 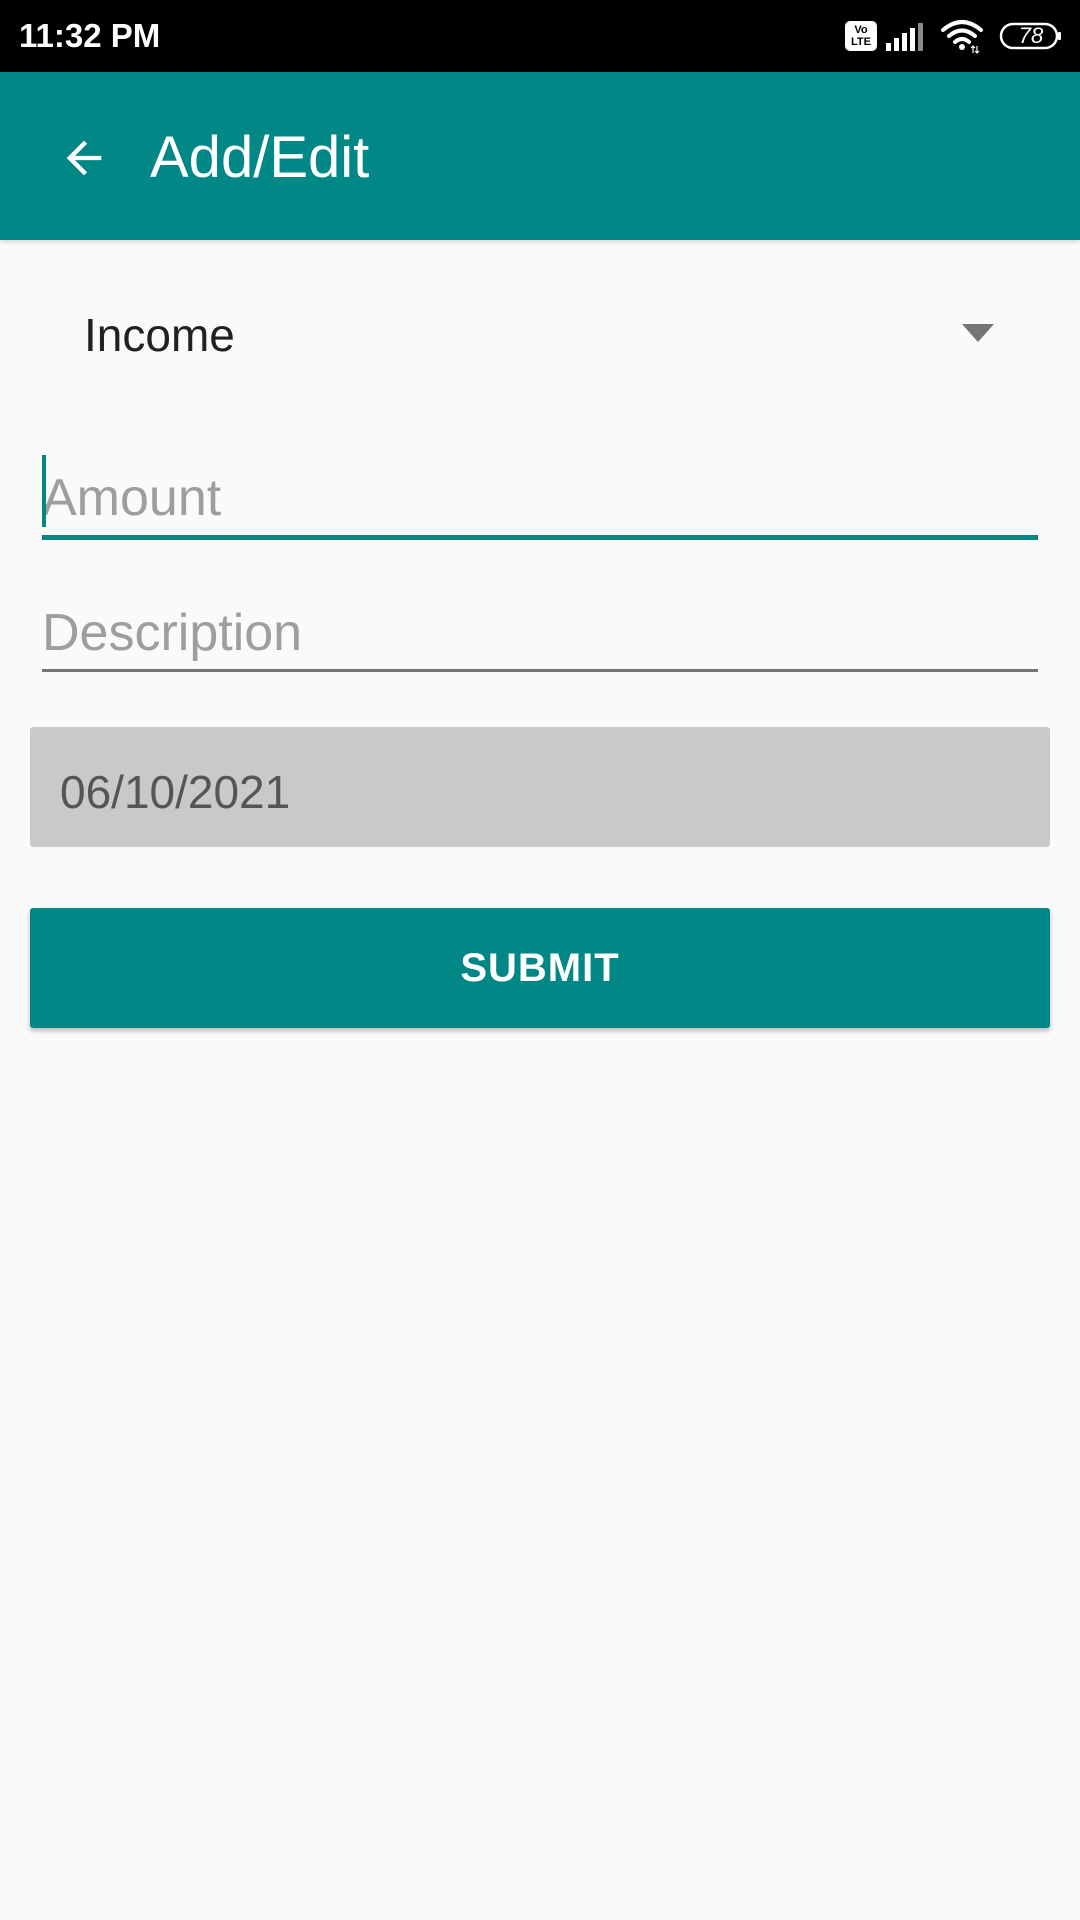 What do you see at coordinates (1031, 35) in the screenshot?
I see `battery-level: 78` at bounding box center [1031, 35].